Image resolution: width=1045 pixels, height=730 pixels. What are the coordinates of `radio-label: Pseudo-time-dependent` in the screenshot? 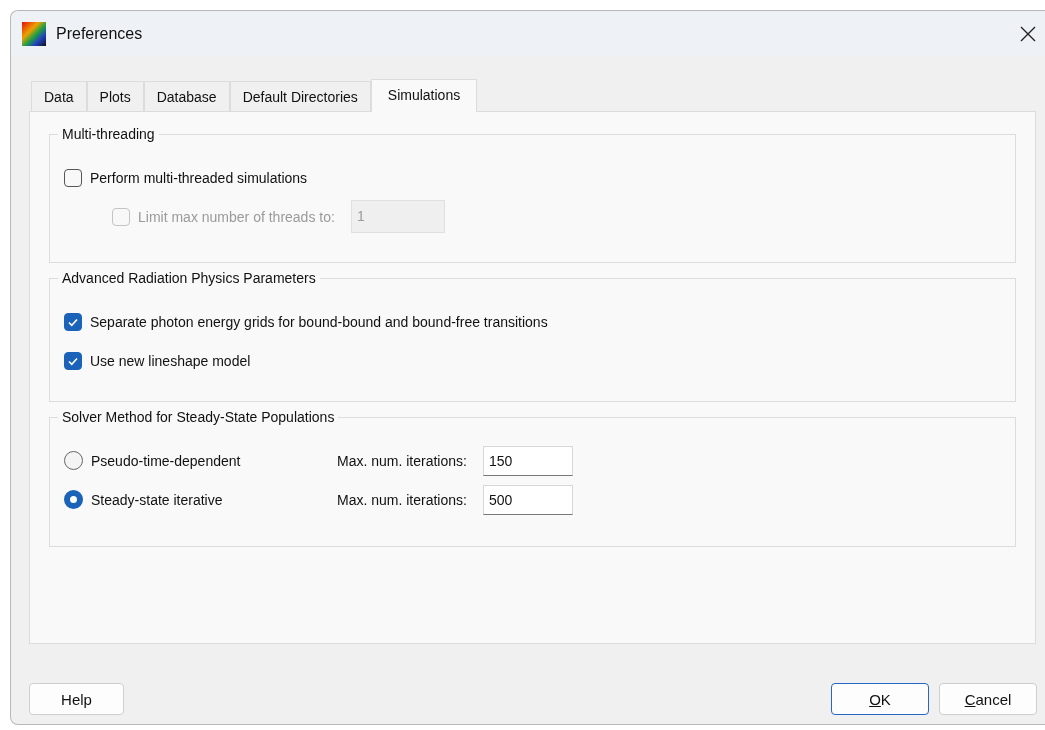 It's located at (166, 460).